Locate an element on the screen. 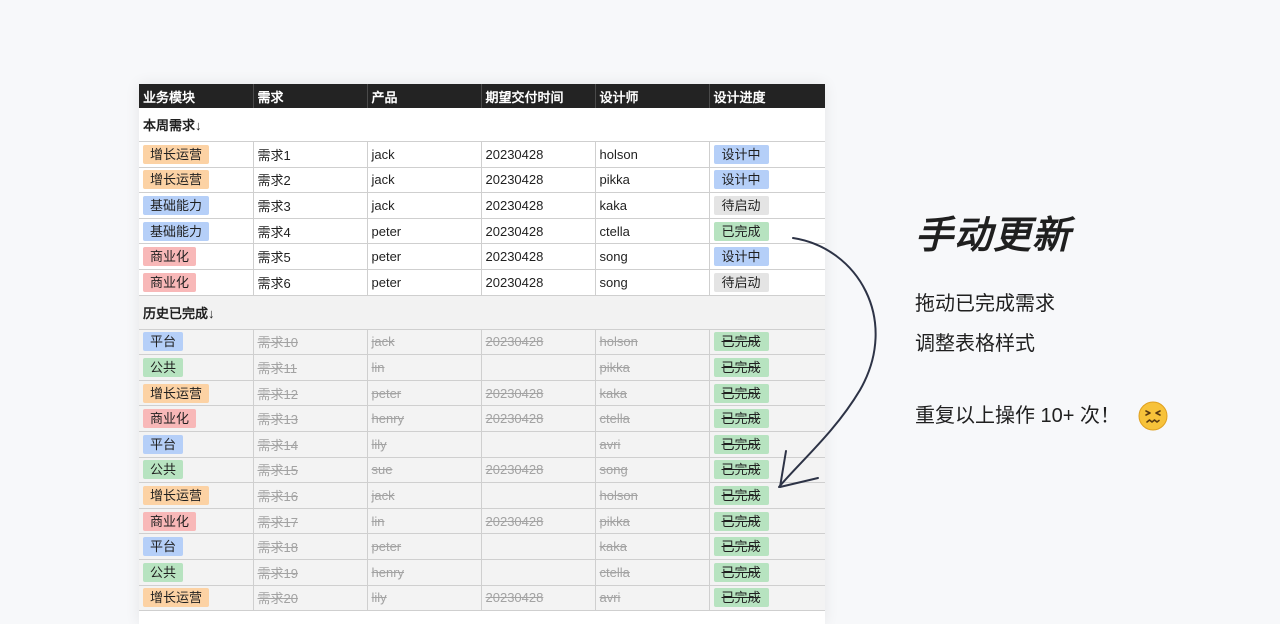 The image size is (1280, 624). requirement-cell: 需求13 is located at coordinates (310, 418).